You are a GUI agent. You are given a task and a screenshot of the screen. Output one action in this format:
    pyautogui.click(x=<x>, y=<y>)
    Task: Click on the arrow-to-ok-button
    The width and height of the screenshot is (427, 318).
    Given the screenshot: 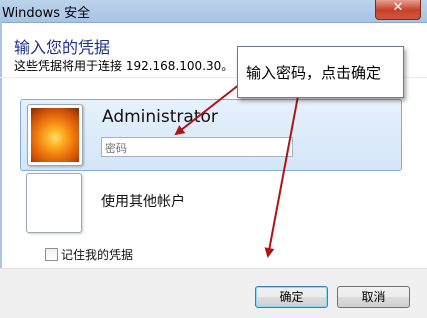 What is the action you would take?
    pyautogui.click(x=281, y=176)
    